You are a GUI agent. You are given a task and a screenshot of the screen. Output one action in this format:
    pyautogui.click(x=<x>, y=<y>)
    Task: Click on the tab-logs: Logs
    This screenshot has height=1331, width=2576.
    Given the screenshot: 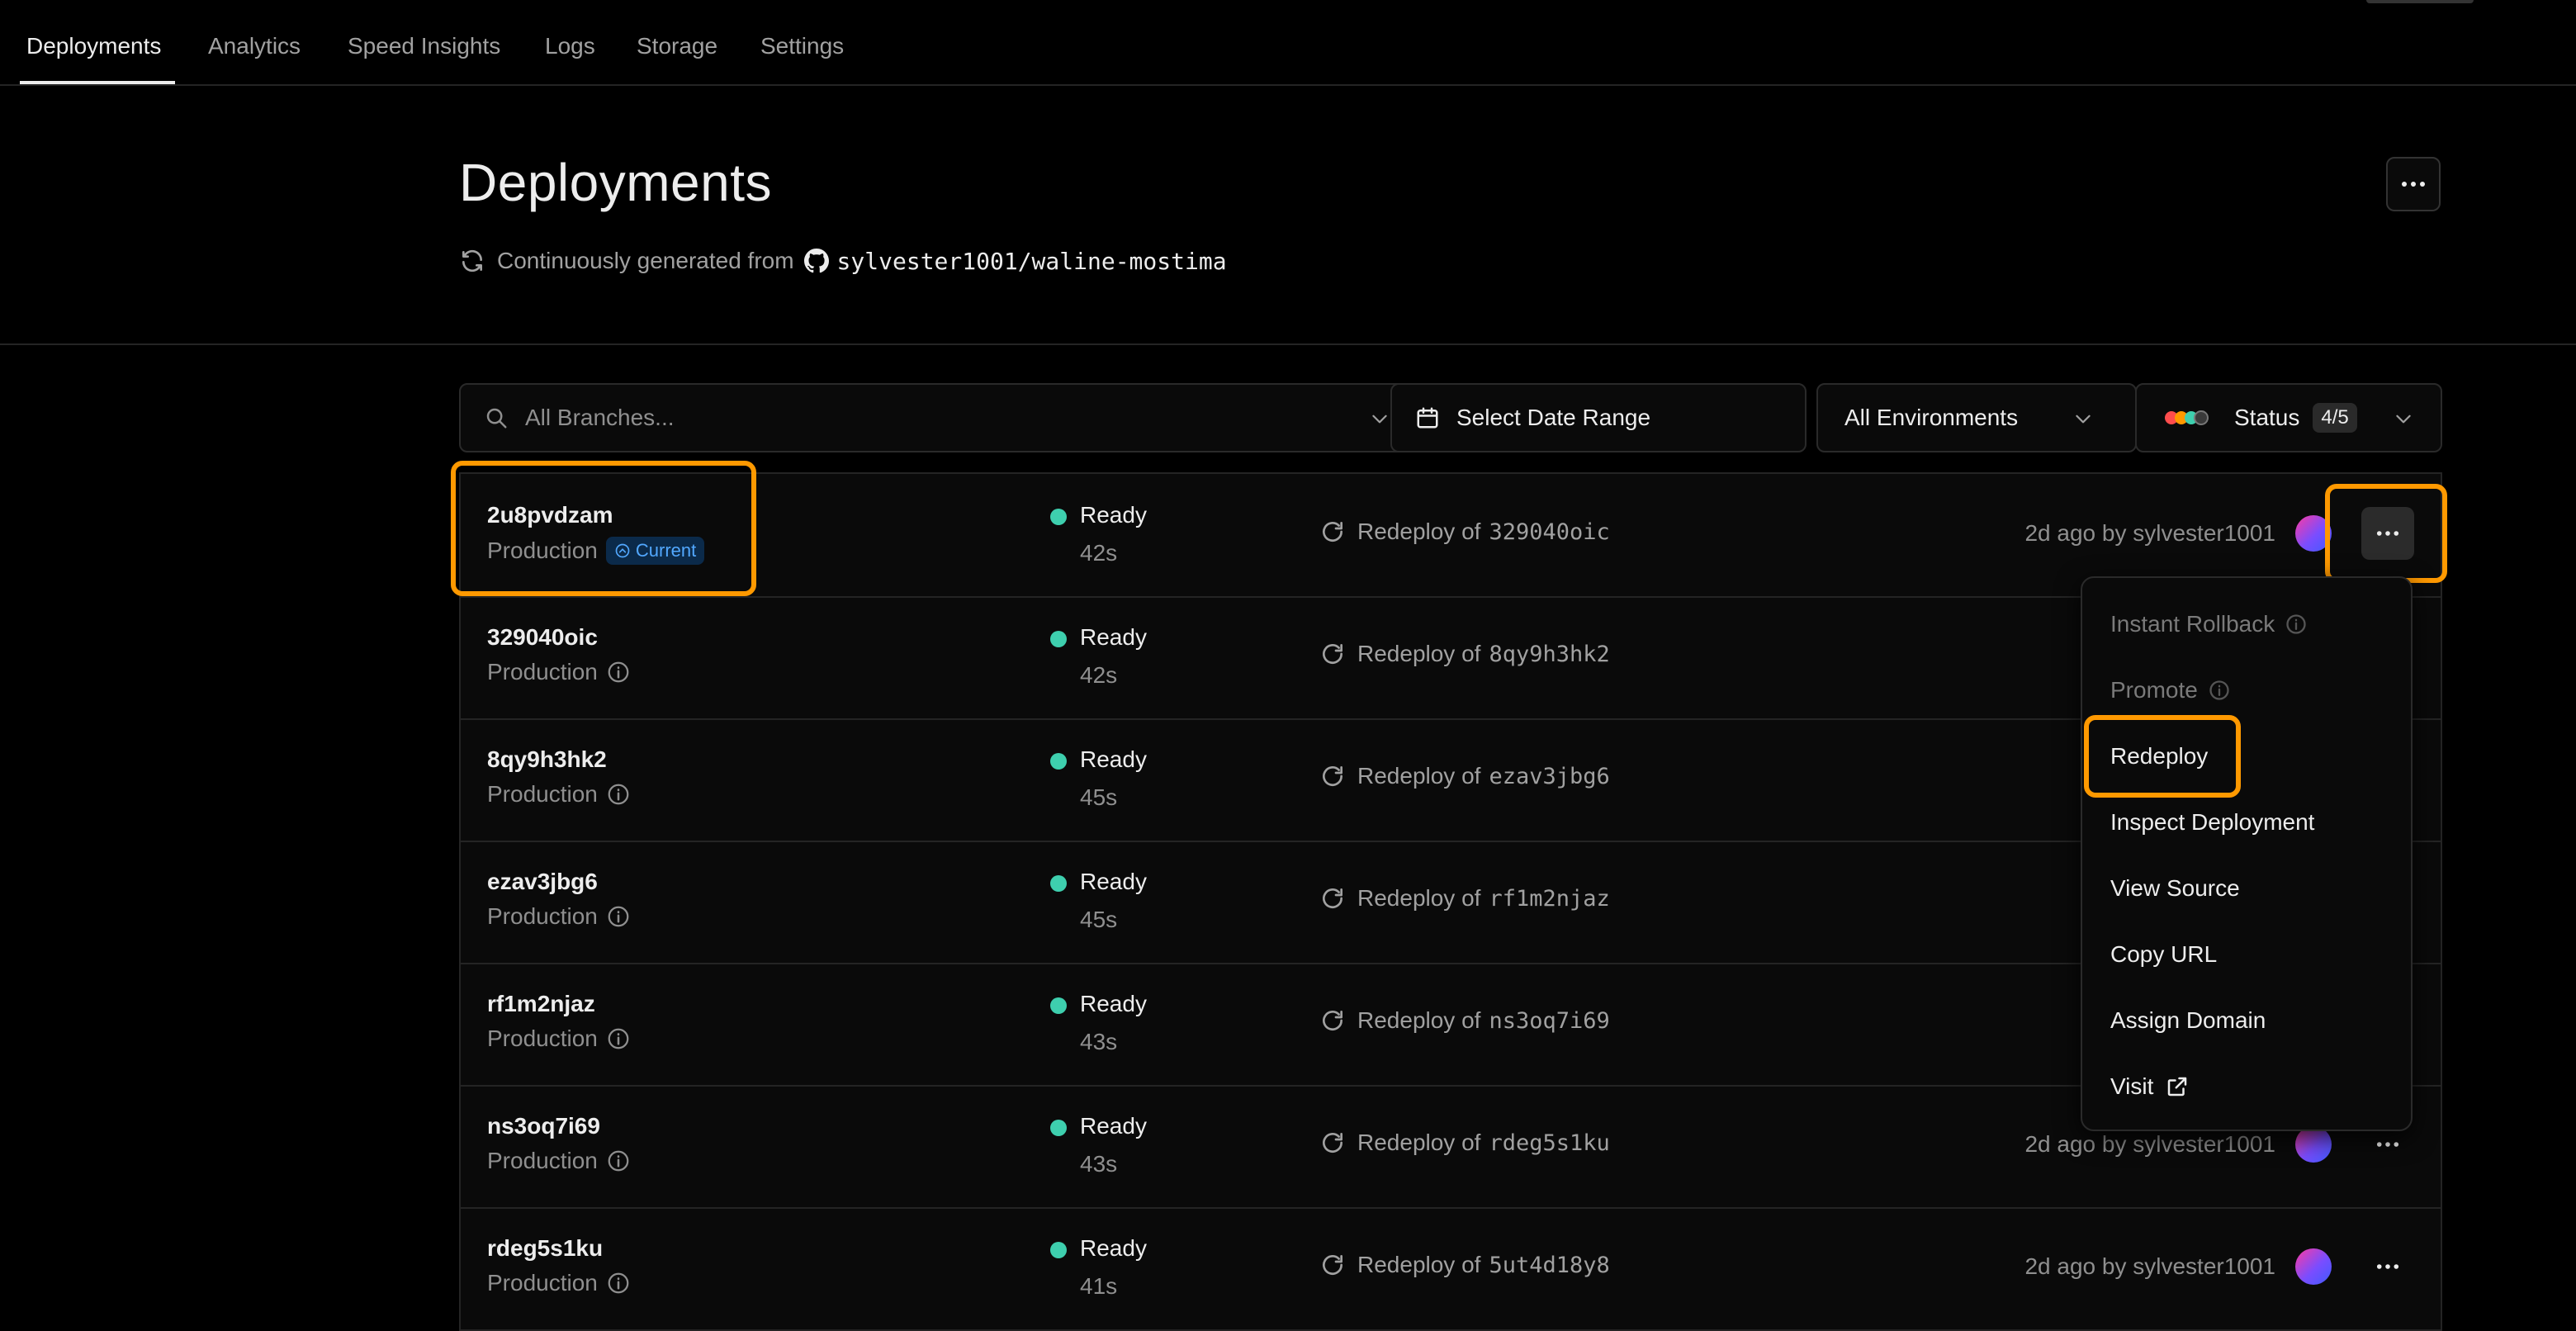 What is the action you would take?
    pyautogui.click(x=570, y=46)
    